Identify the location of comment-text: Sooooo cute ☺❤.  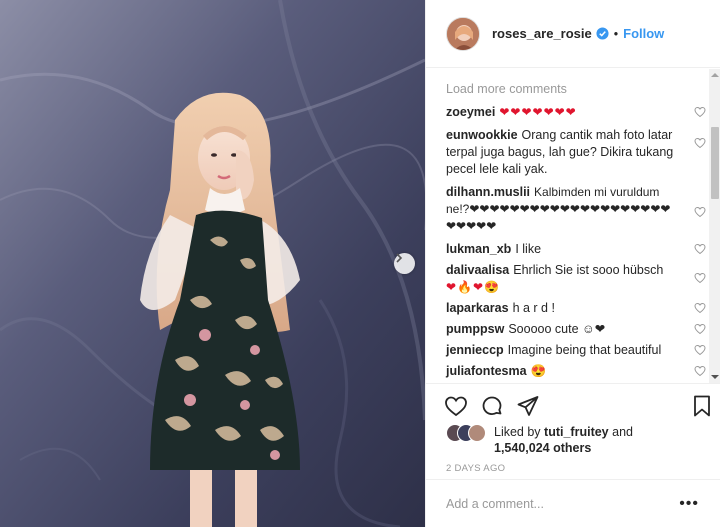
(557, 329).